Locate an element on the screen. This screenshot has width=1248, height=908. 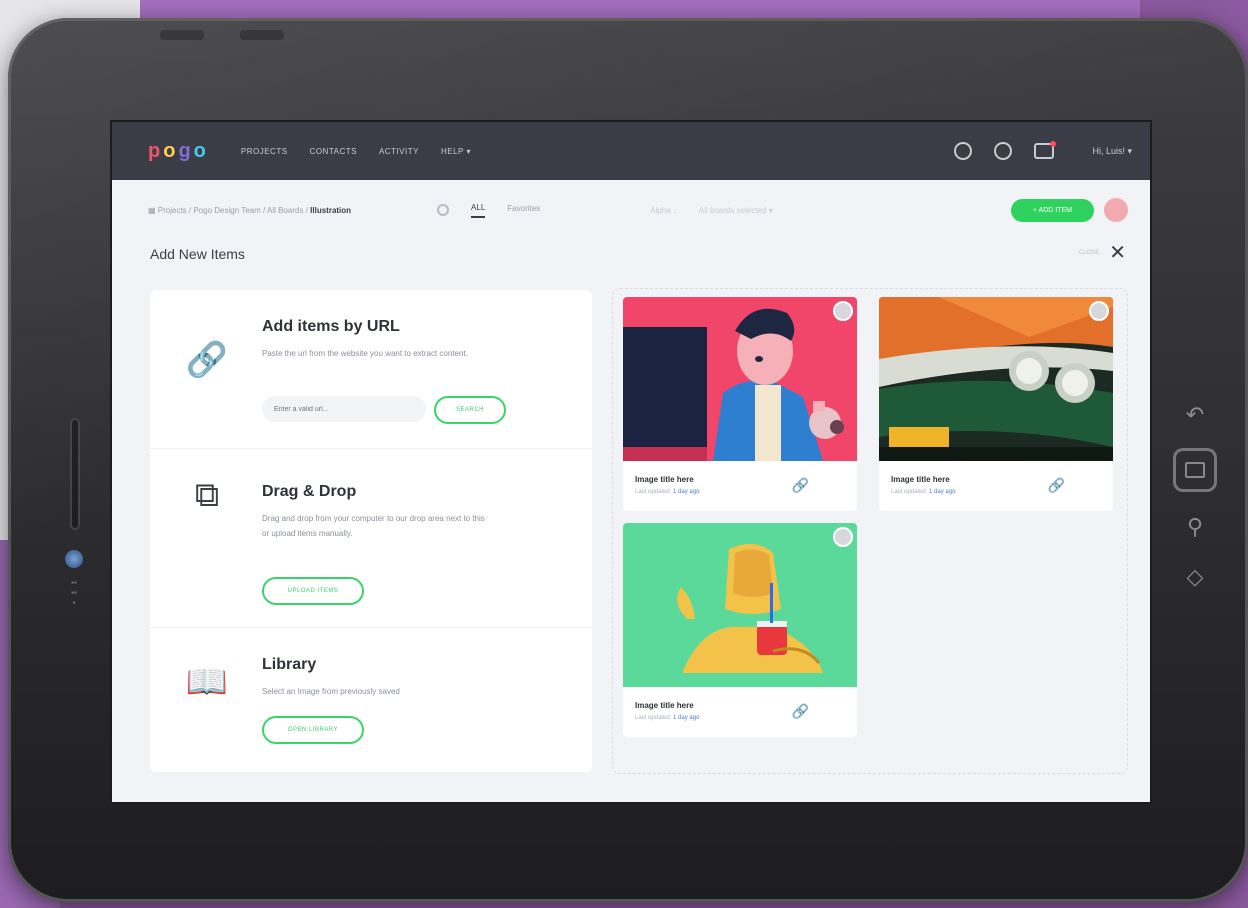
avatar is located at coordinates (1116, 210).